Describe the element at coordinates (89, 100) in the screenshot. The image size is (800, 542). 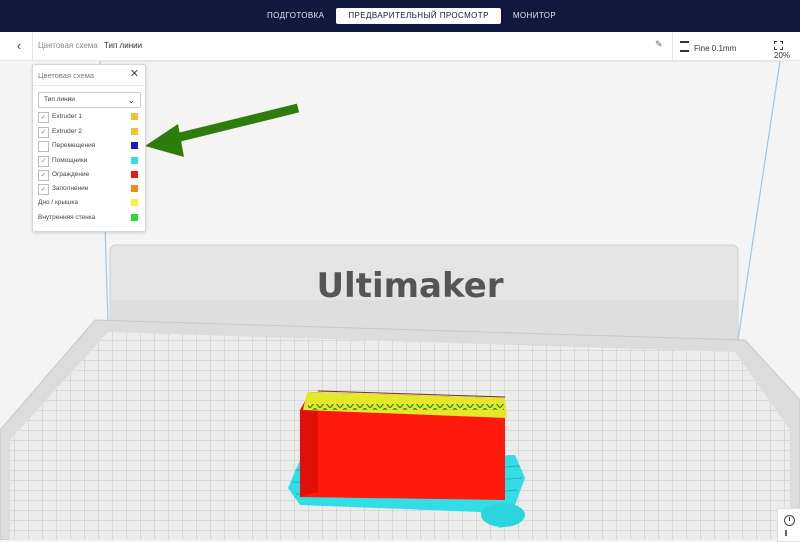
I see `color-scheme-dropdown: Тип линии ⌄` at that location.